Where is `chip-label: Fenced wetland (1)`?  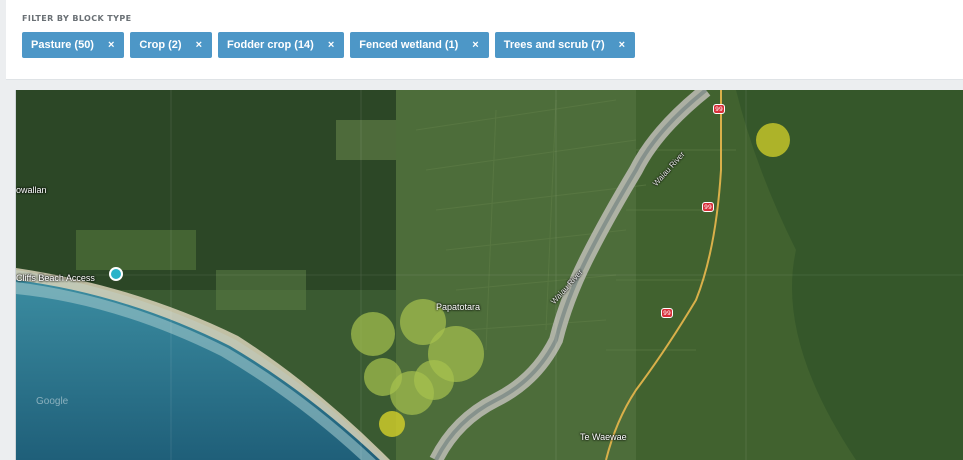
chip-label: Fenced wetland (1) is located at coordinates (409, 45).